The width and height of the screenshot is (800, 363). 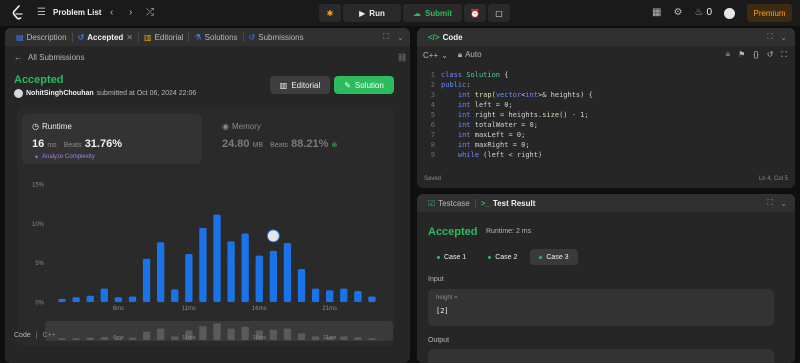 What do you see at coordinates (433, 179) in the screenshot?
I see `save-status: Saved` at bounding box center [433, 179].